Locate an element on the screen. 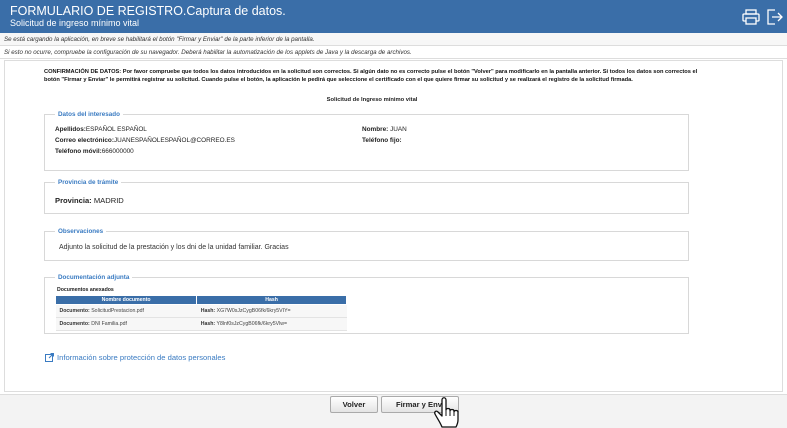 Image resolution: width=787 pixels, height=428 pixels. provincia-label: Provincia: is located at coordinates (73, 200).